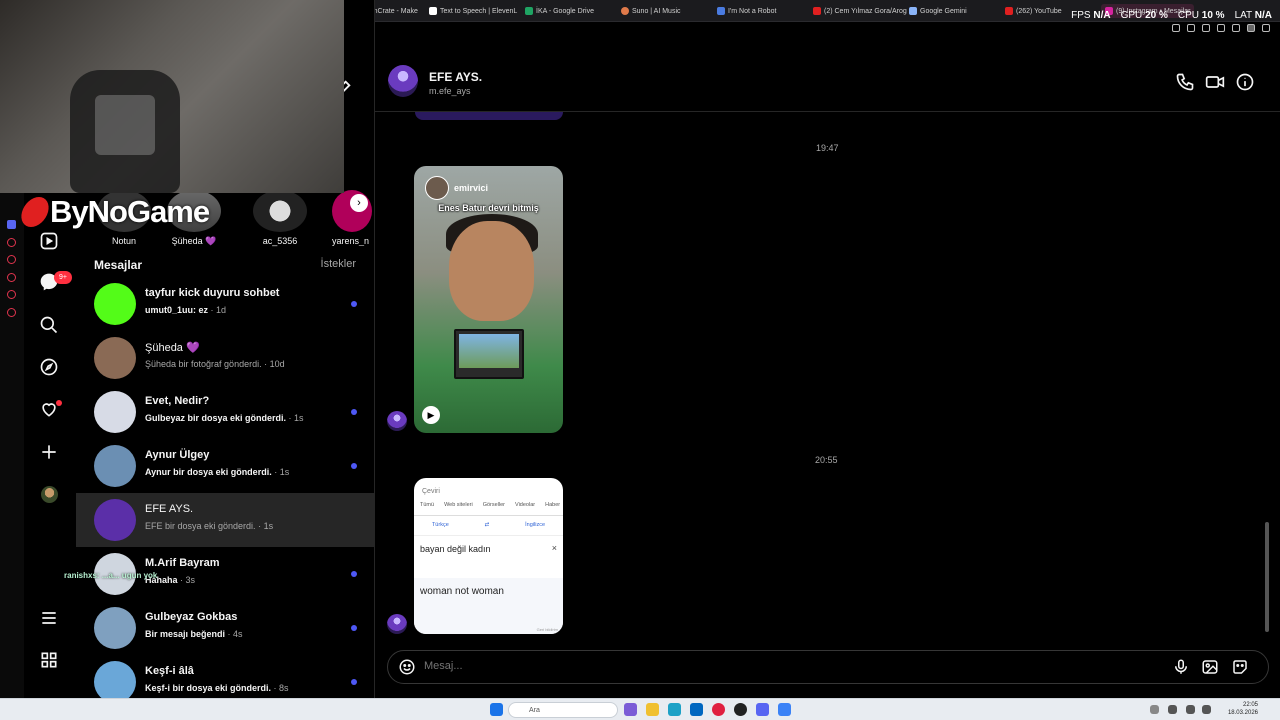 Image resolution: width=1280 pixels, height=720 pixels. I want to click on shield-icon, so click(1206, 28).